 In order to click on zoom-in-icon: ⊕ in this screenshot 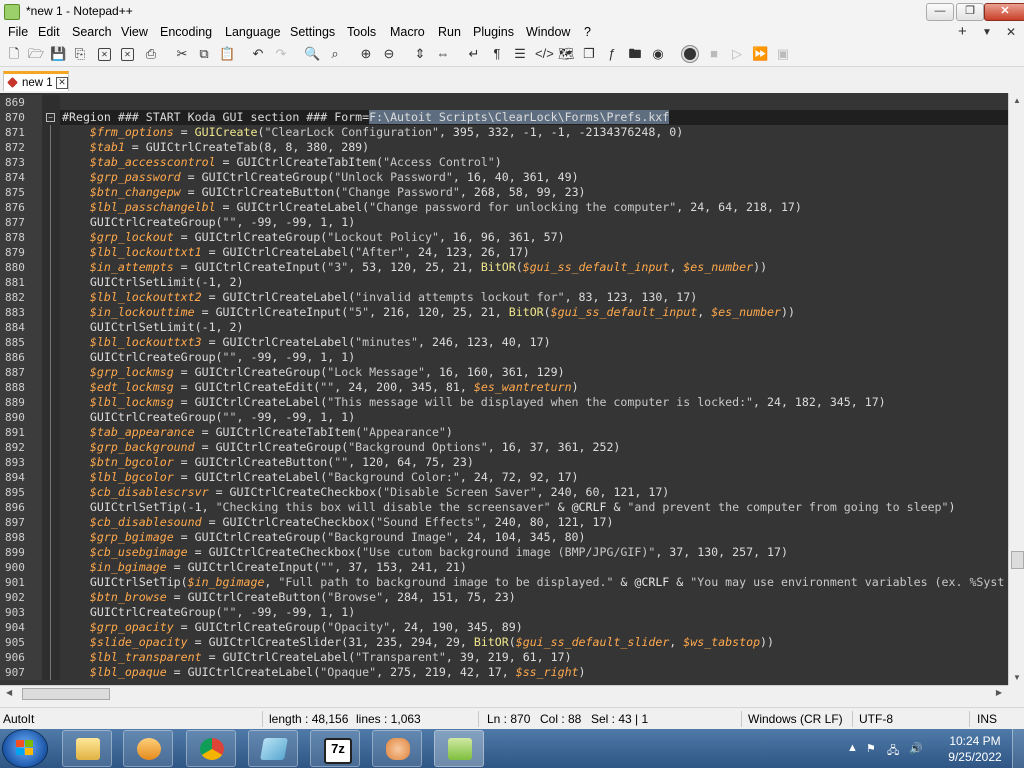, I will do `click(366, 54)`.